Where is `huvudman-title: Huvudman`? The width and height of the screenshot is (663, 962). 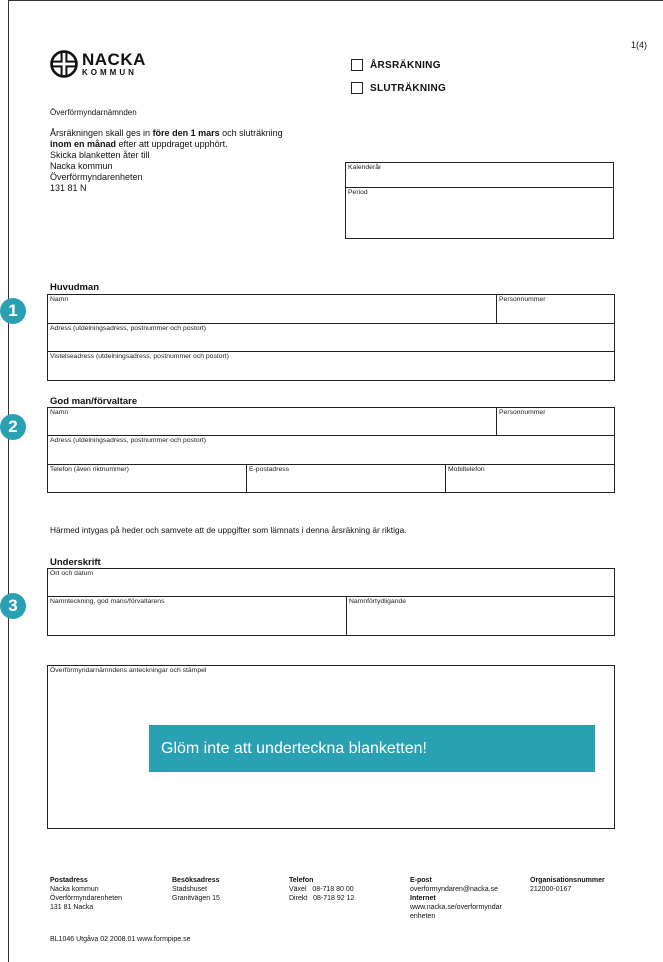
huvudman-title: Huvudman is located at coordinates (75, 287).